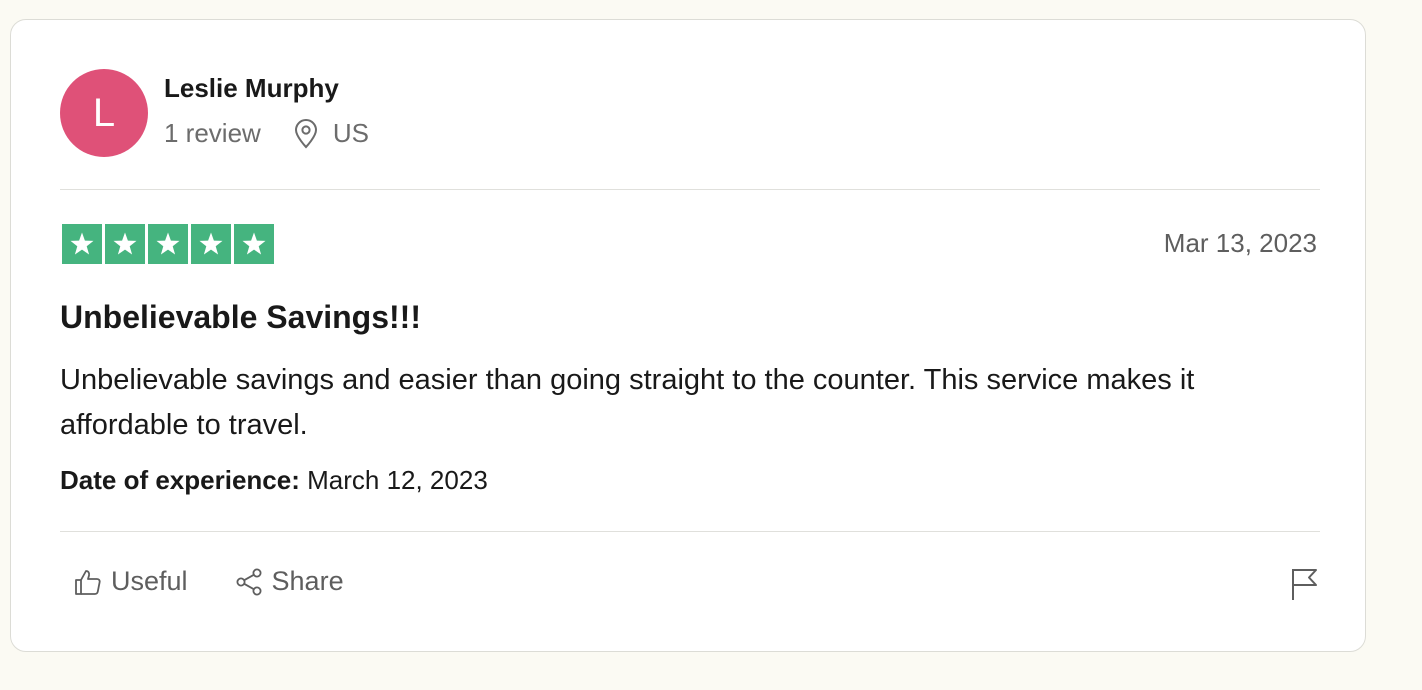 The height and width of the screenshot is (690, 1422). I want to click on share-icon, so click(249, 581).